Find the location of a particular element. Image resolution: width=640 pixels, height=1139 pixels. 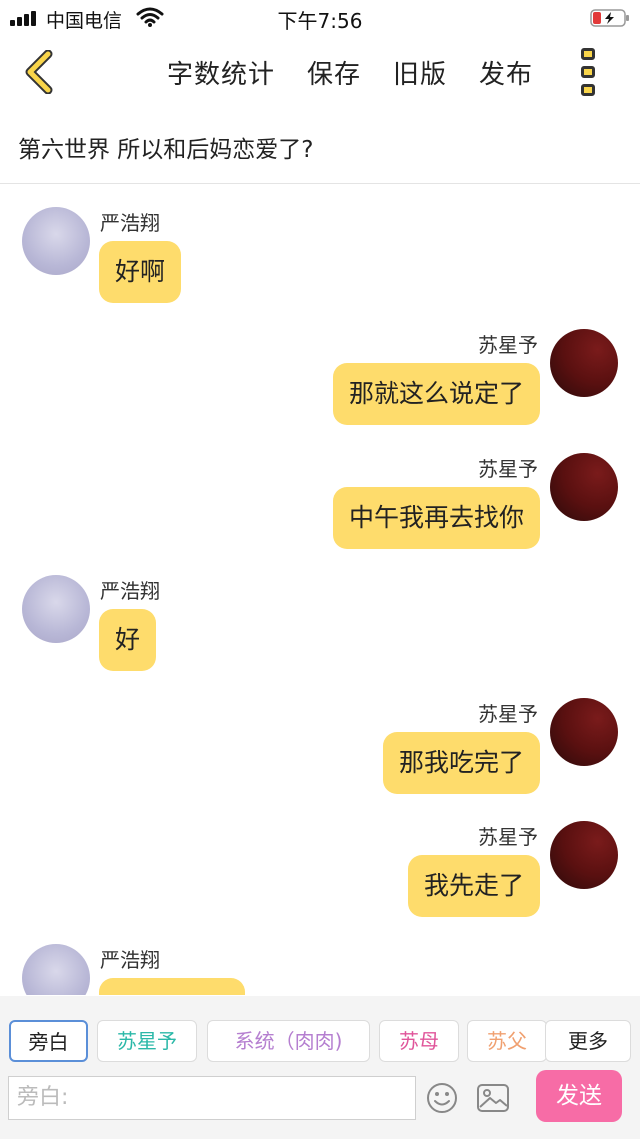

role-chip-narration: 旁白 is located at coordinates (48, 1041).